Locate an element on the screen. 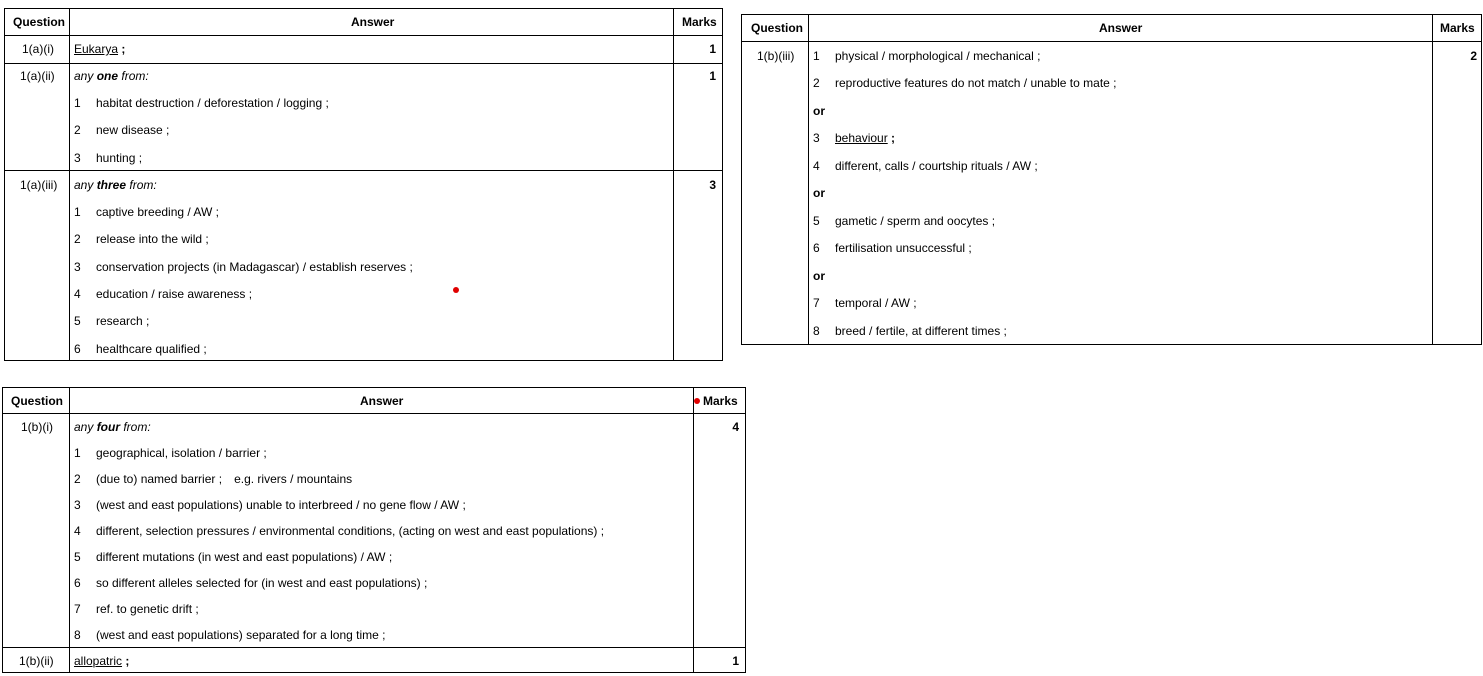 The image size is (1483, 676). answer-intro: any one from: is located at coordinates (111, 76).